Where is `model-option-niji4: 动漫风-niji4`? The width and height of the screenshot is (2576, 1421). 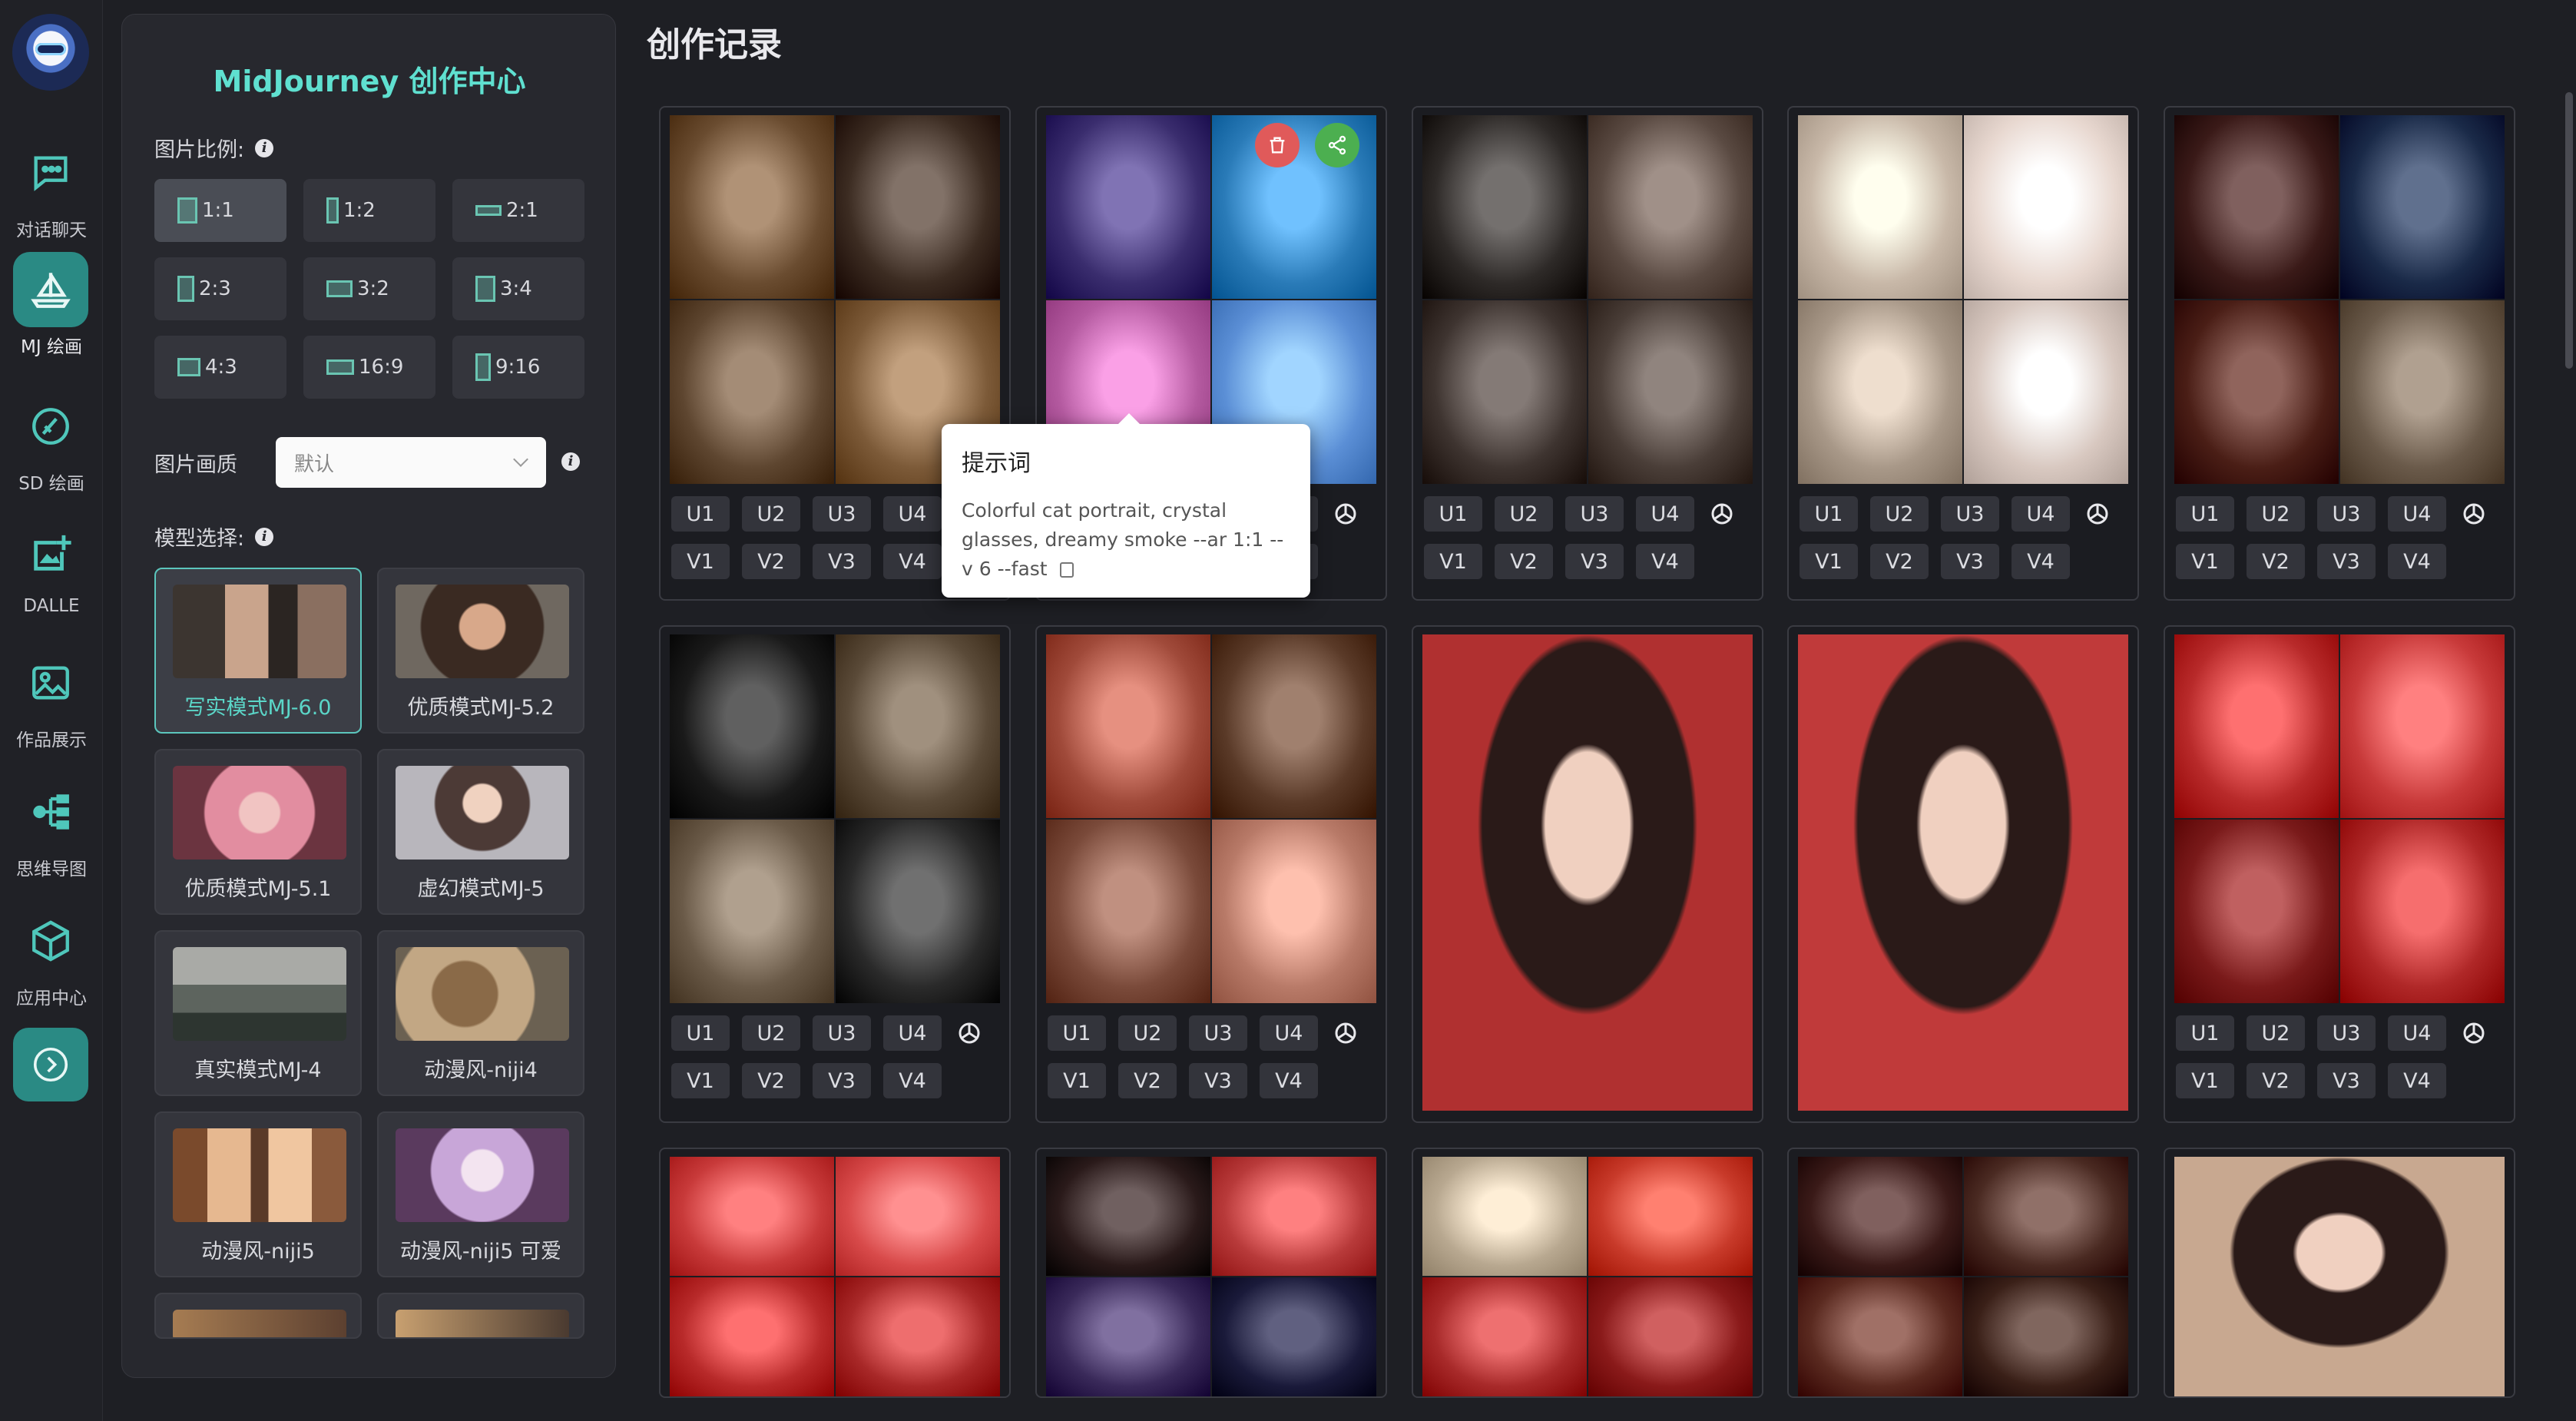
model-option-niji4: 动漫风-niji4 is located at coordinates (480, 1013).